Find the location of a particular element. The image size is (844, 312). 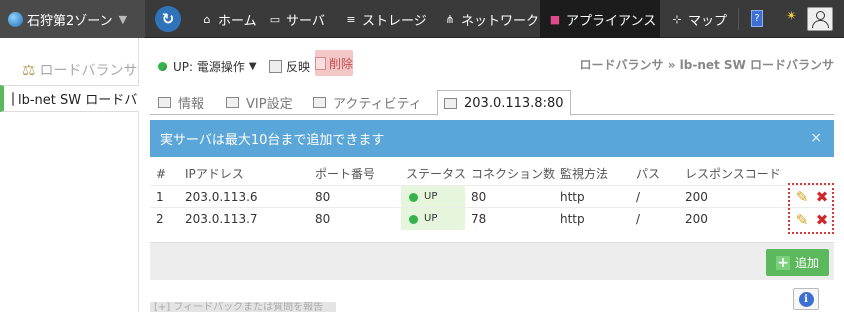

power-status-menu: UP: 電源操作 ▼ is located at coordinates (207, 66).